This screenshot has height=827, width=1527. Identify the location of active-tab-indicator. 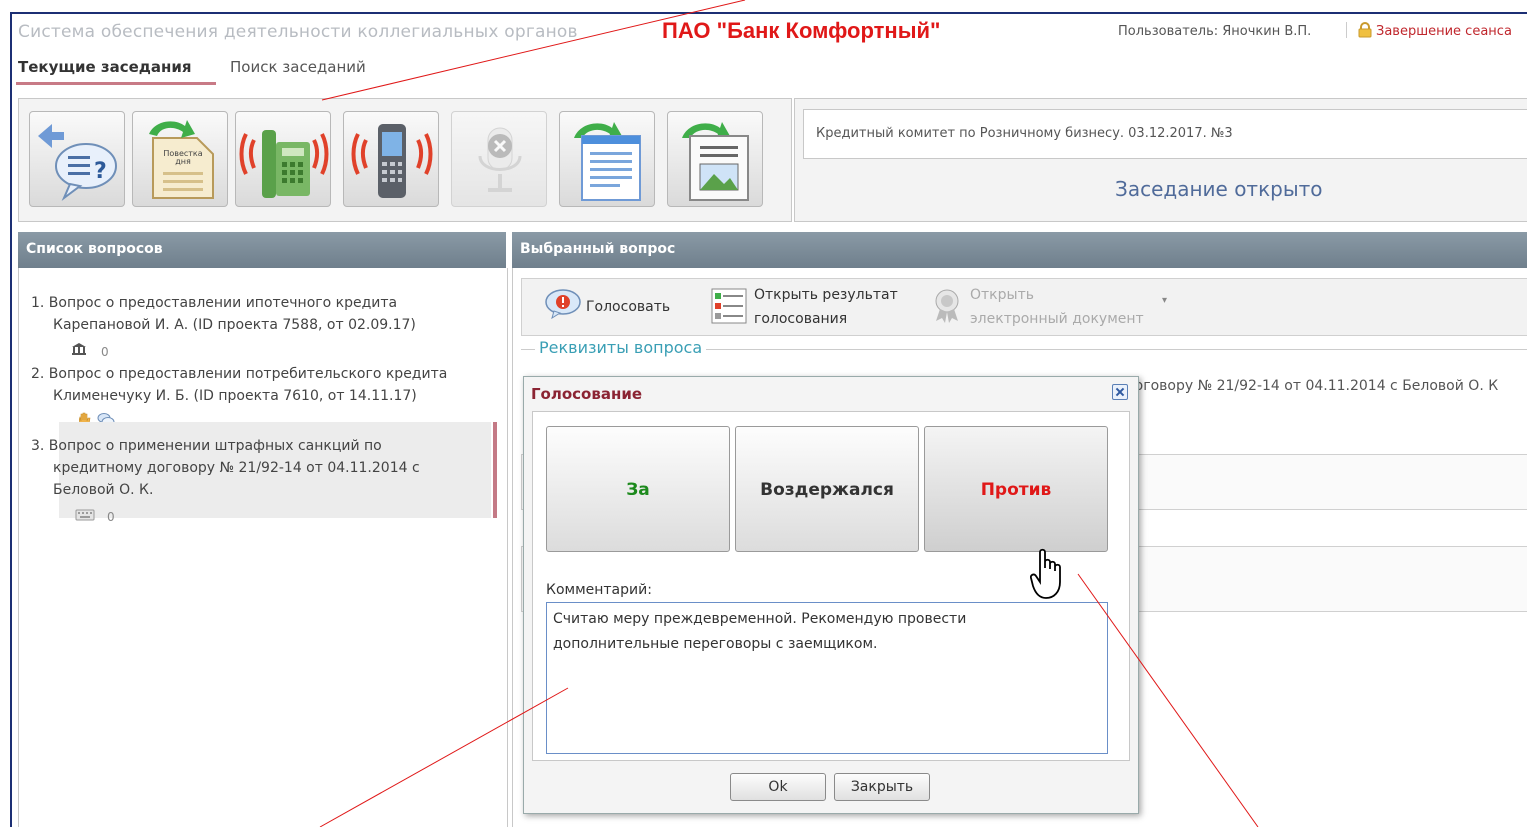
(116, 83).